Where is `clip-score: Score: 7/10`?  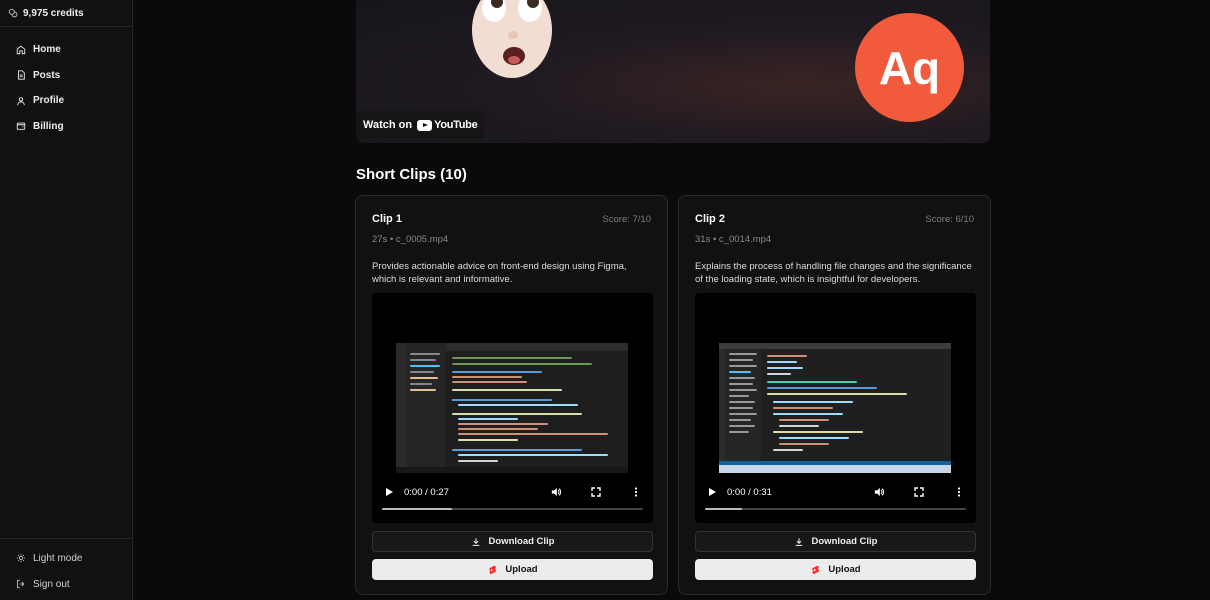
clip-score: Score: 7/10 is located at coordinates (626, 219).